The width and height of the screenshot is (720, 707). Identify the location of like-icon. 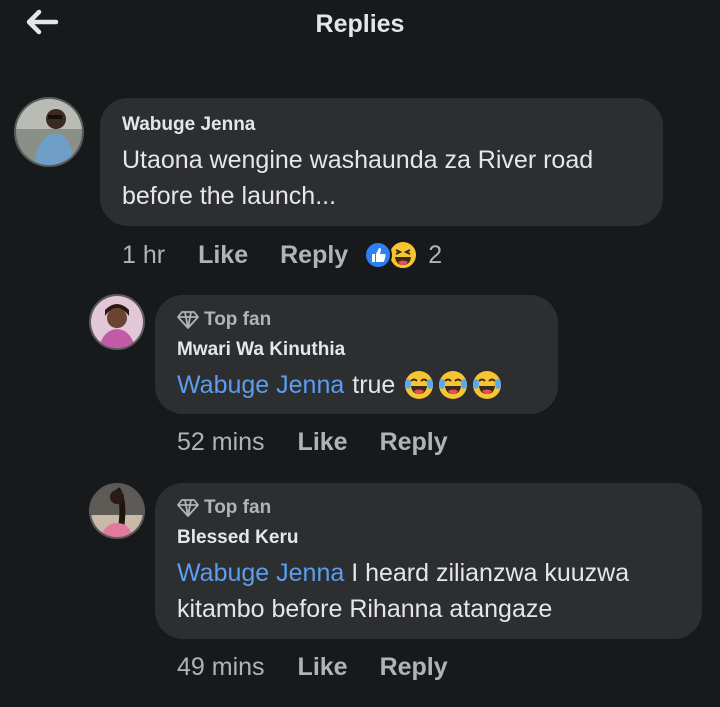
(378, 255).